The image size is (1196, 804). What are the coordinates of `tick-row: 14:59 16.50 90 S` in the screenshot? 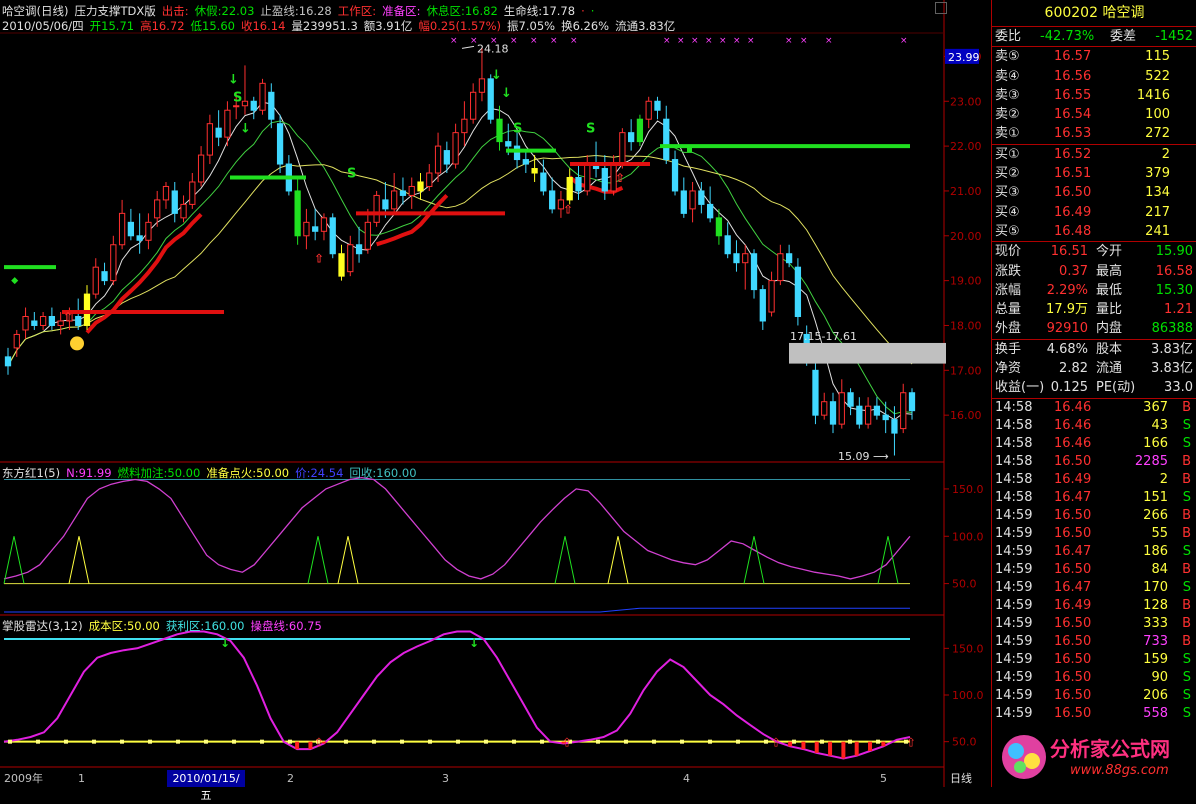 It's located at (1094, 678).